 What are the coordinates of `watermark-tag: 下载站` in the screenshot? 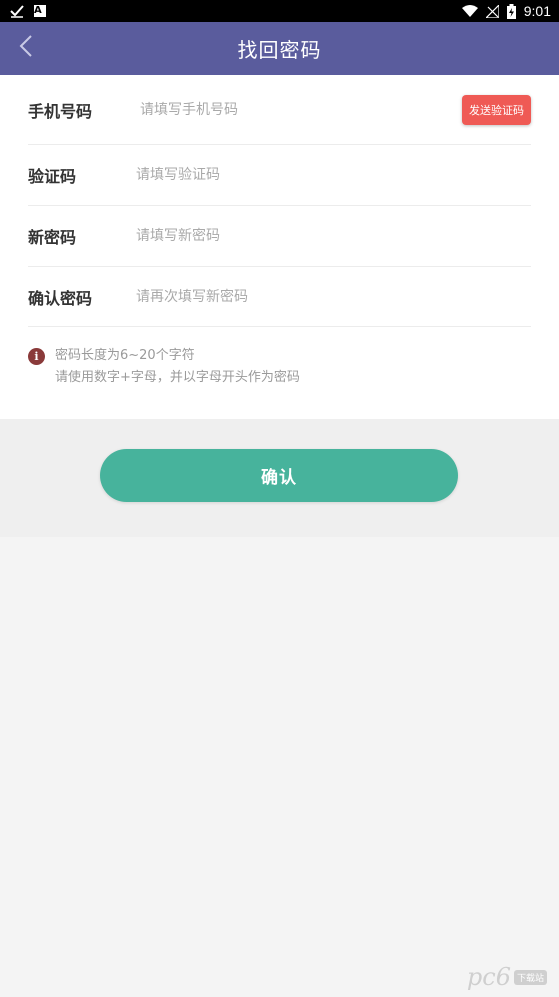 It's located at (530, 977).